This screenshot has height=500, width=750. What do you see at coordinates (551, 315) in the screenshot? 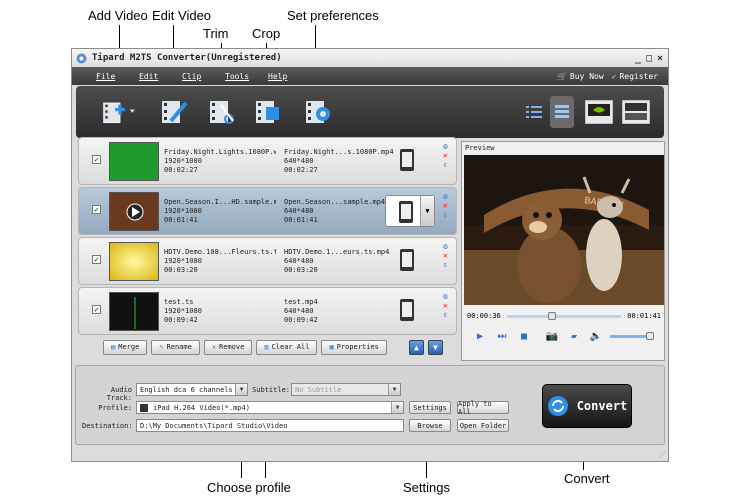
I see `seek-knob` at bounding box center [551, 315].